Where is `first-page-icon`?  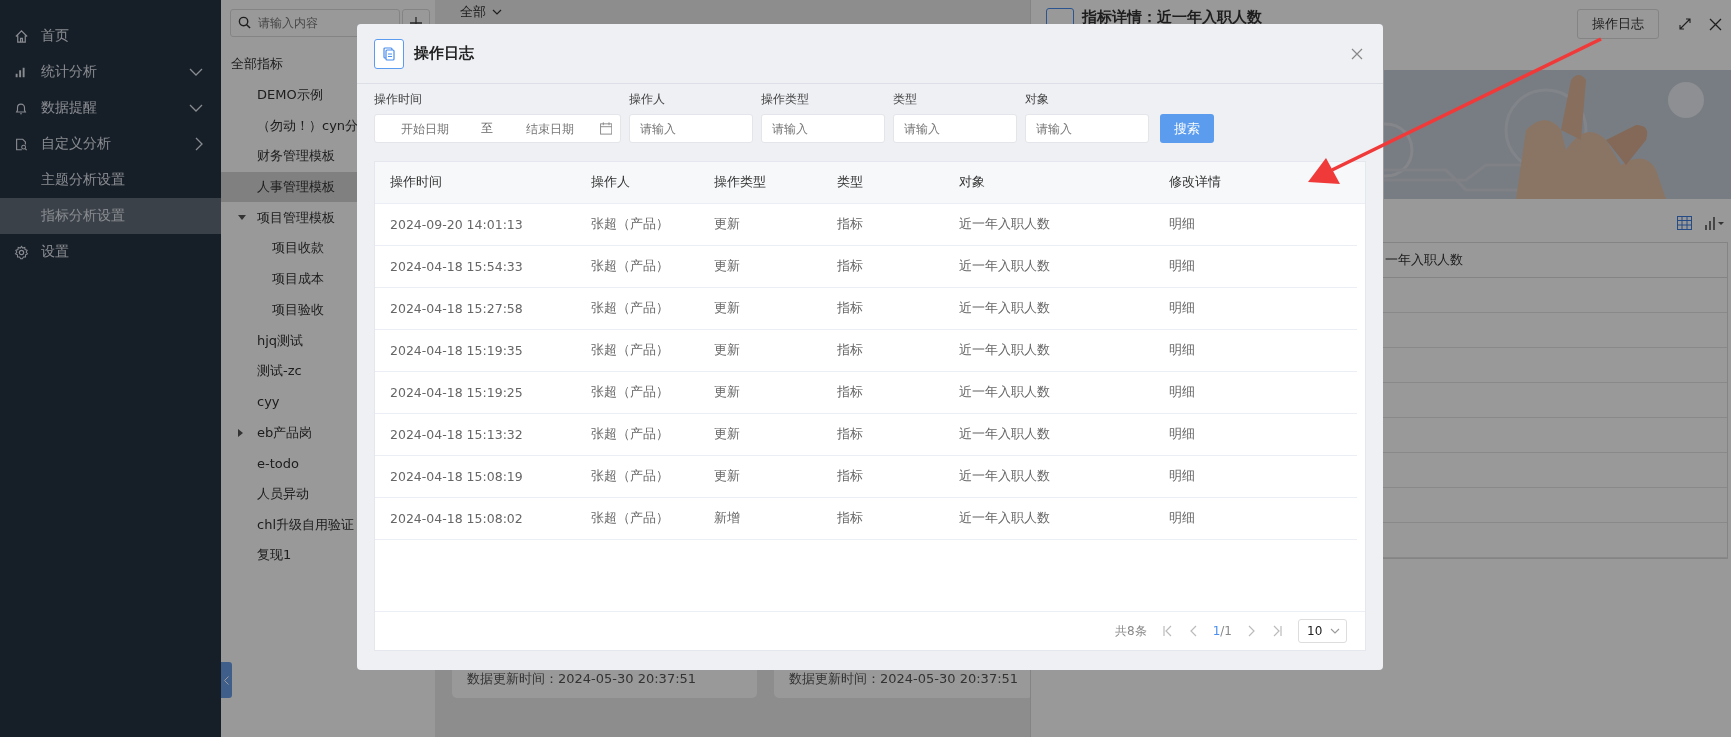
first-page-icon is located at coordinates (1167, 631).